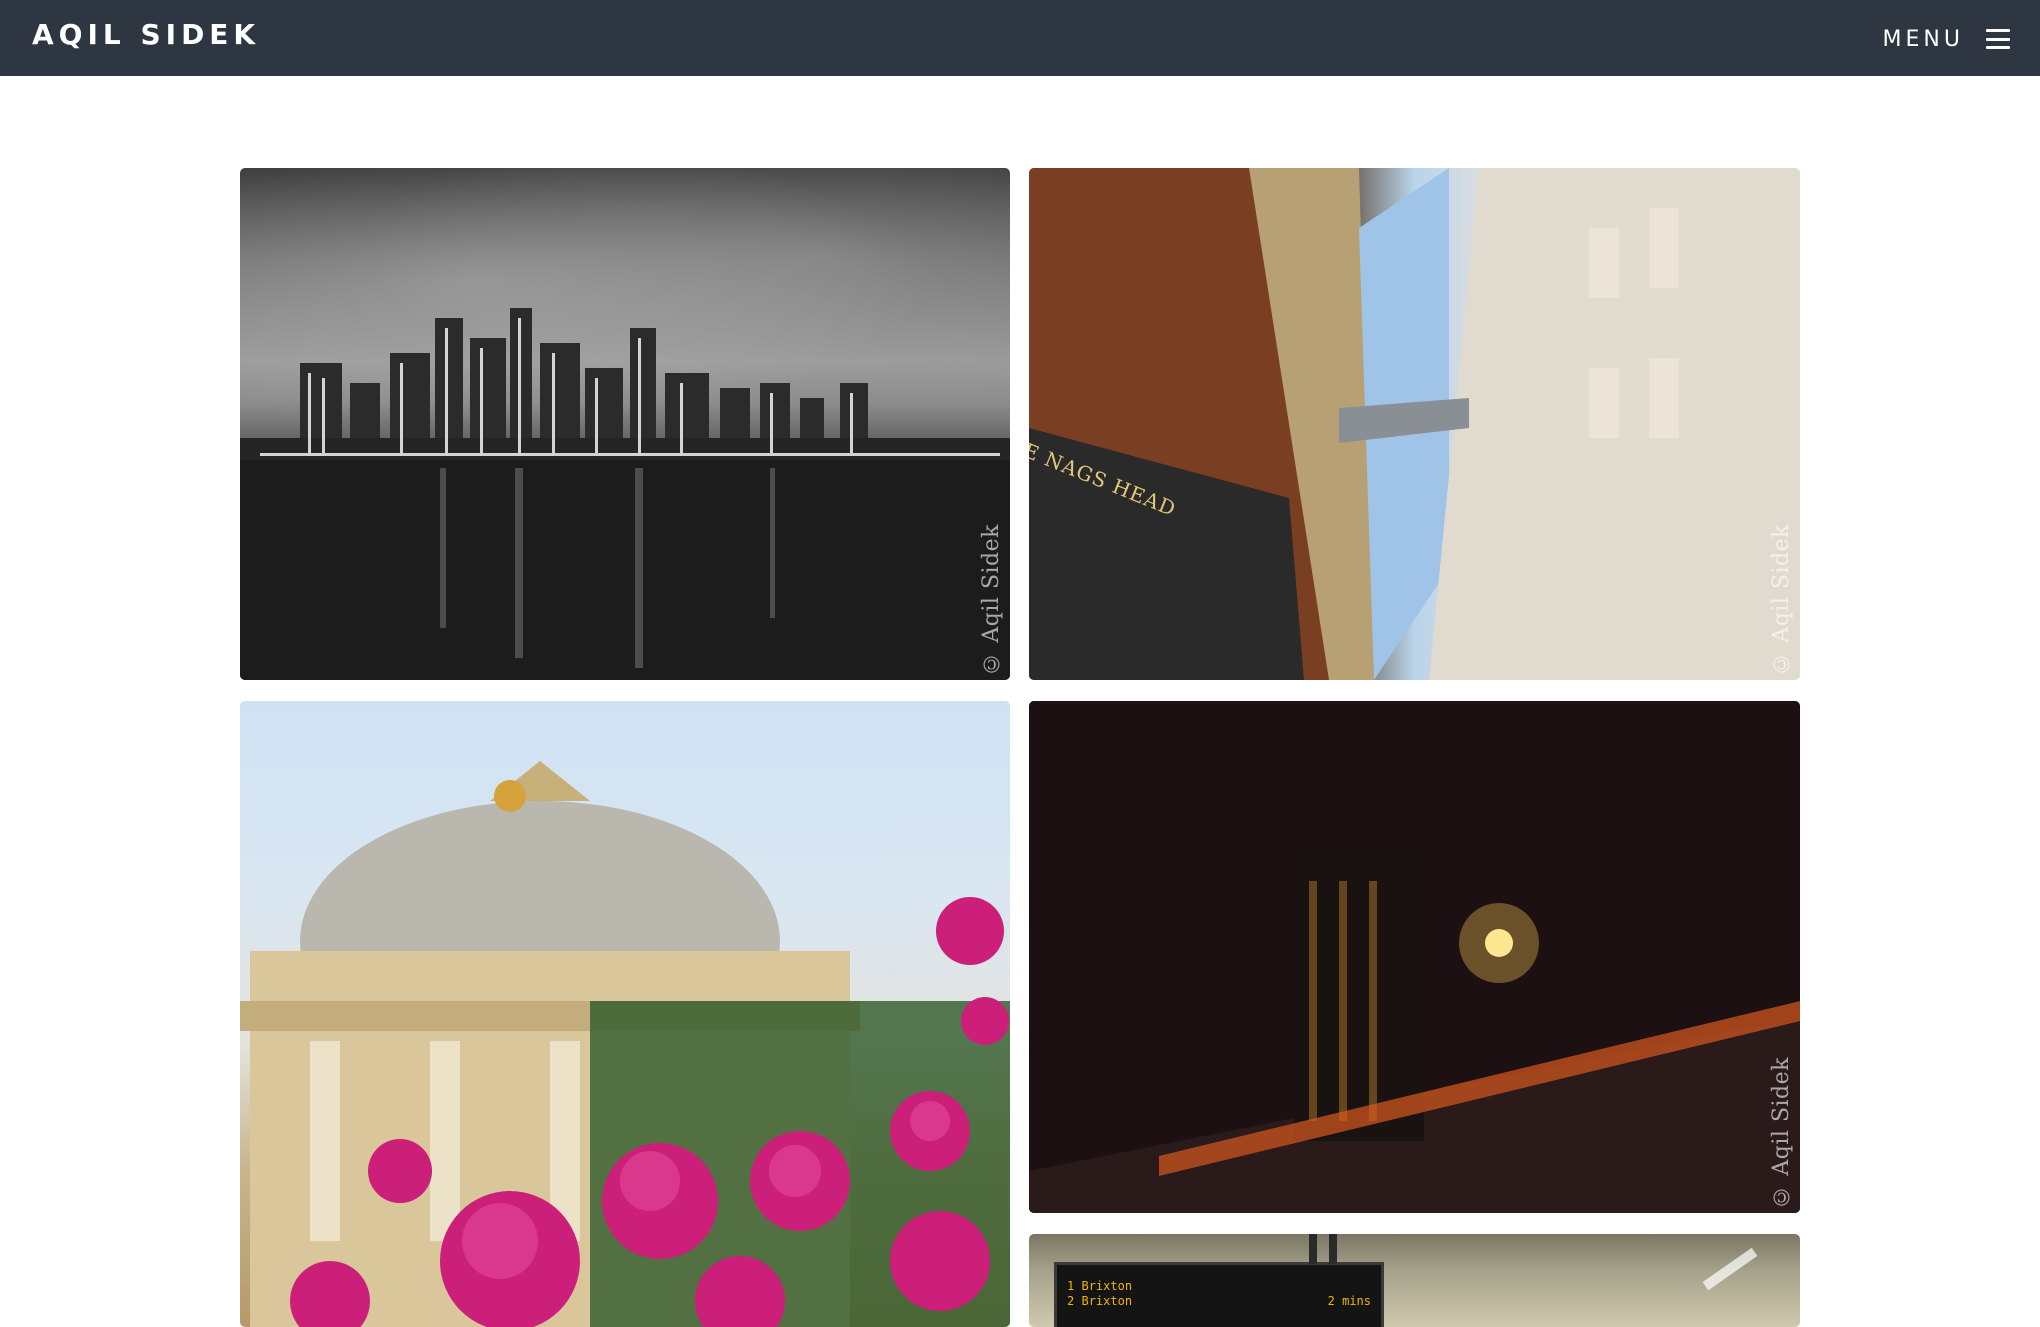 The width and height of the screenshot is (2040, 1327). I want to click on gallery-photo-sunset-window: © Aqil Sidek, so click(1414, 957).